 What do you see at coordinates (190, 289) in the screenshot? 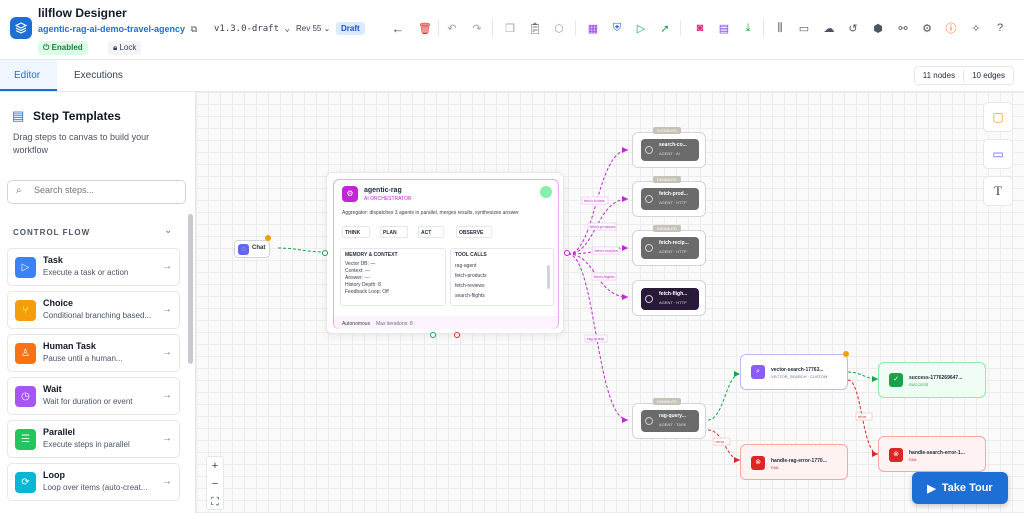
I see `sidebar-scrollbar` at bounding box center [190, 289].